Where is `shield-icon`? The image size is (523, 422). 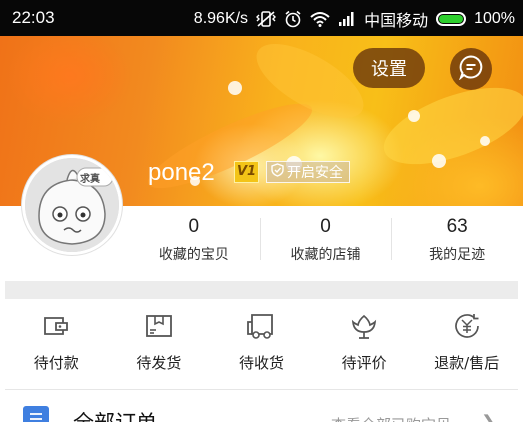 shield-icon is located at coordinates (277, 172).